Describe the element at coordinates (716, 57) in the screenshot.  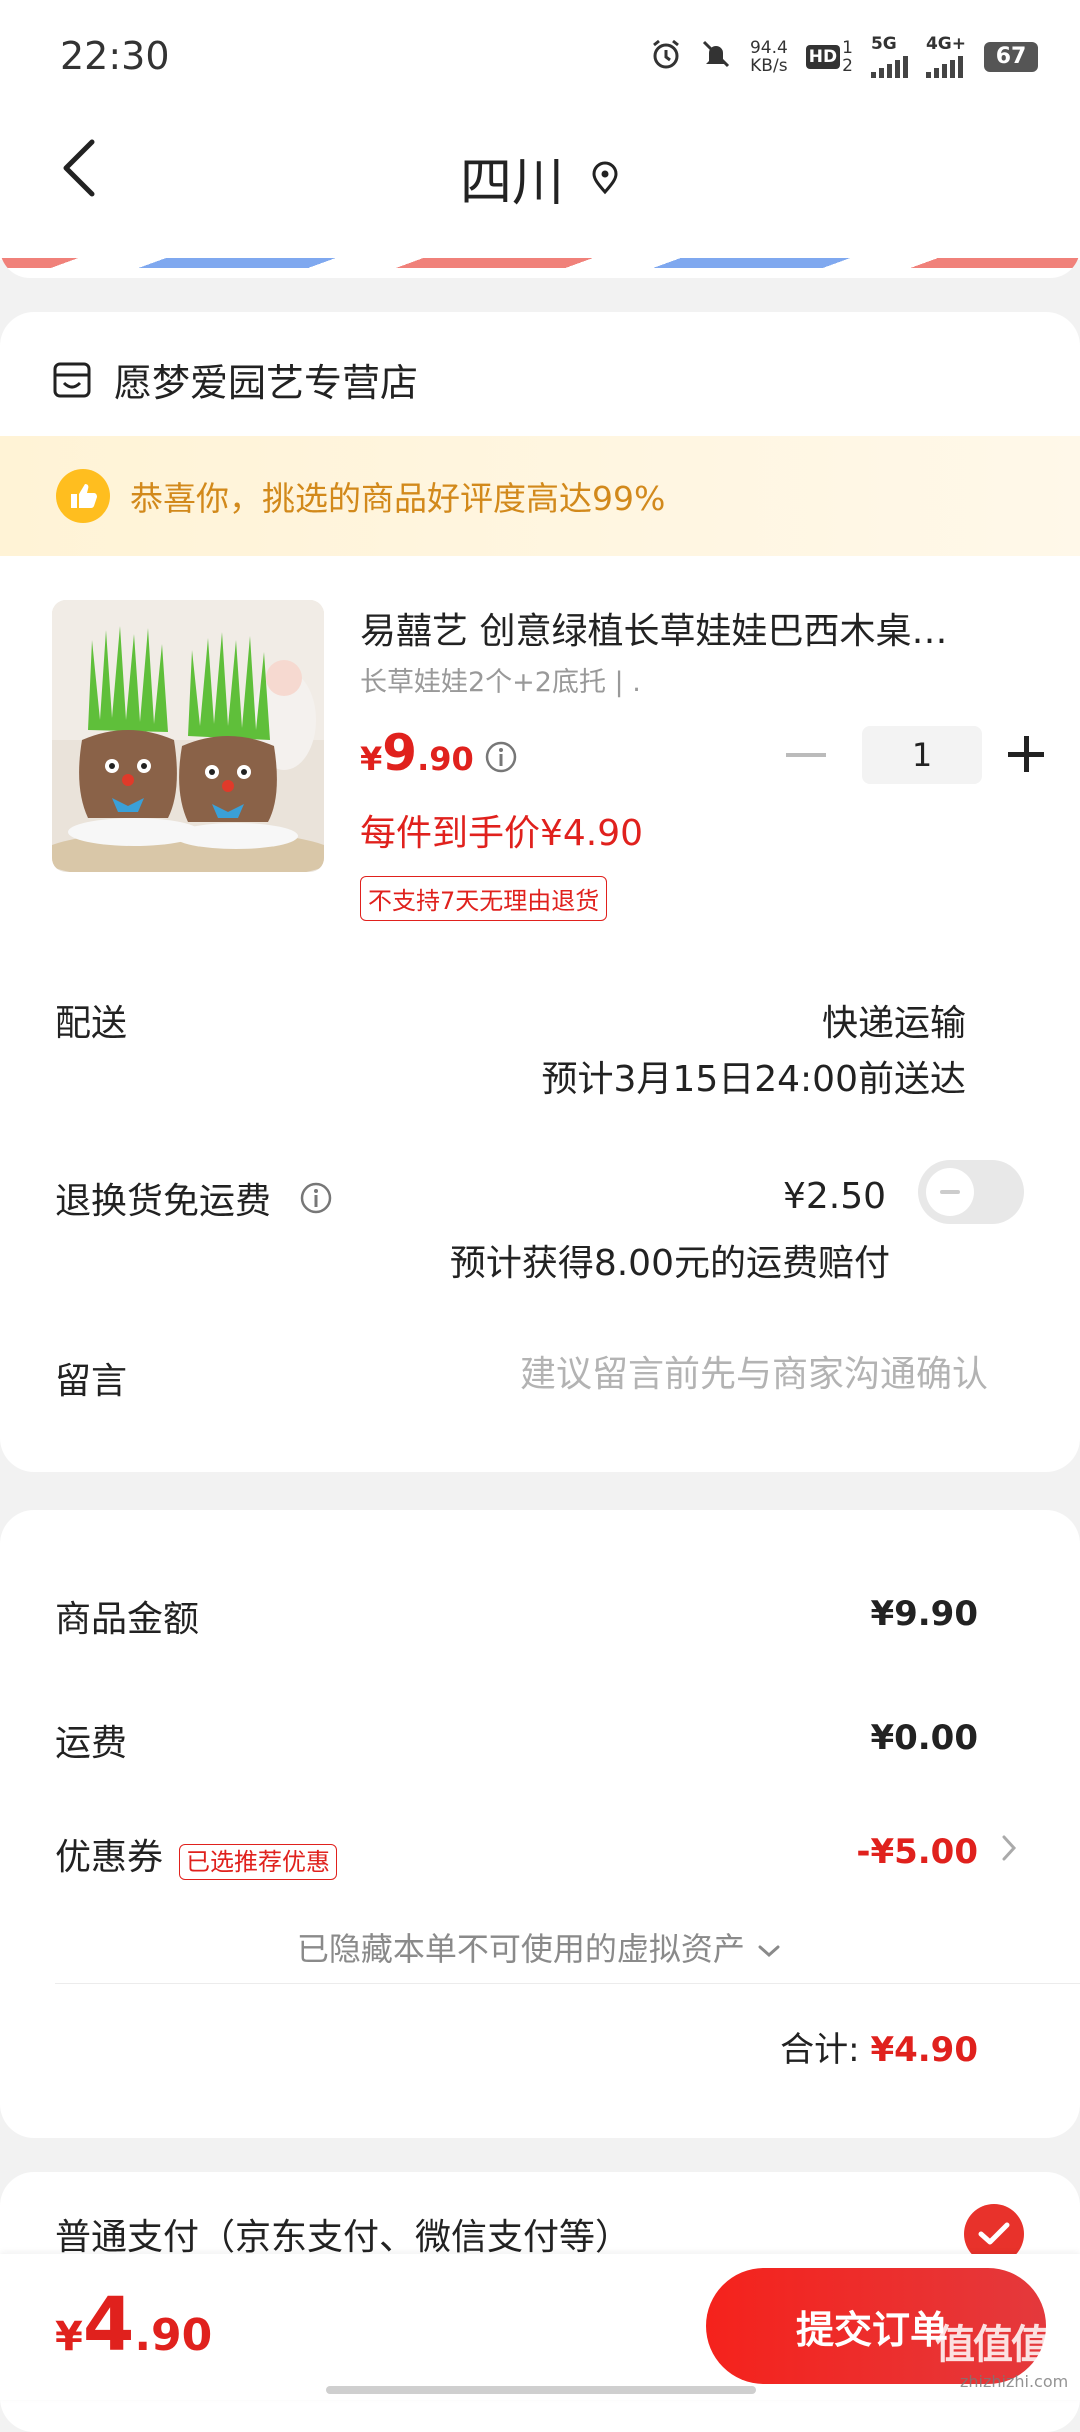
I see `mute-bell-icon` at that location.